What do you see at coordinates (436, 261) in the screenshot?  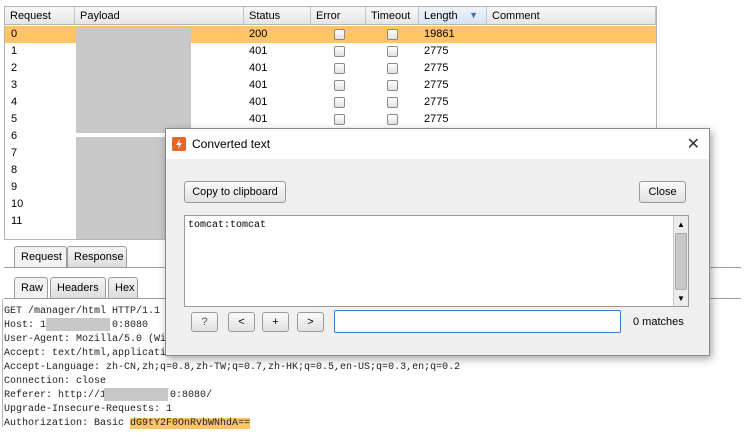 I see `converted-text-area: tomcat:tomcat ▲ ▼` at bounding box center [436, 261].